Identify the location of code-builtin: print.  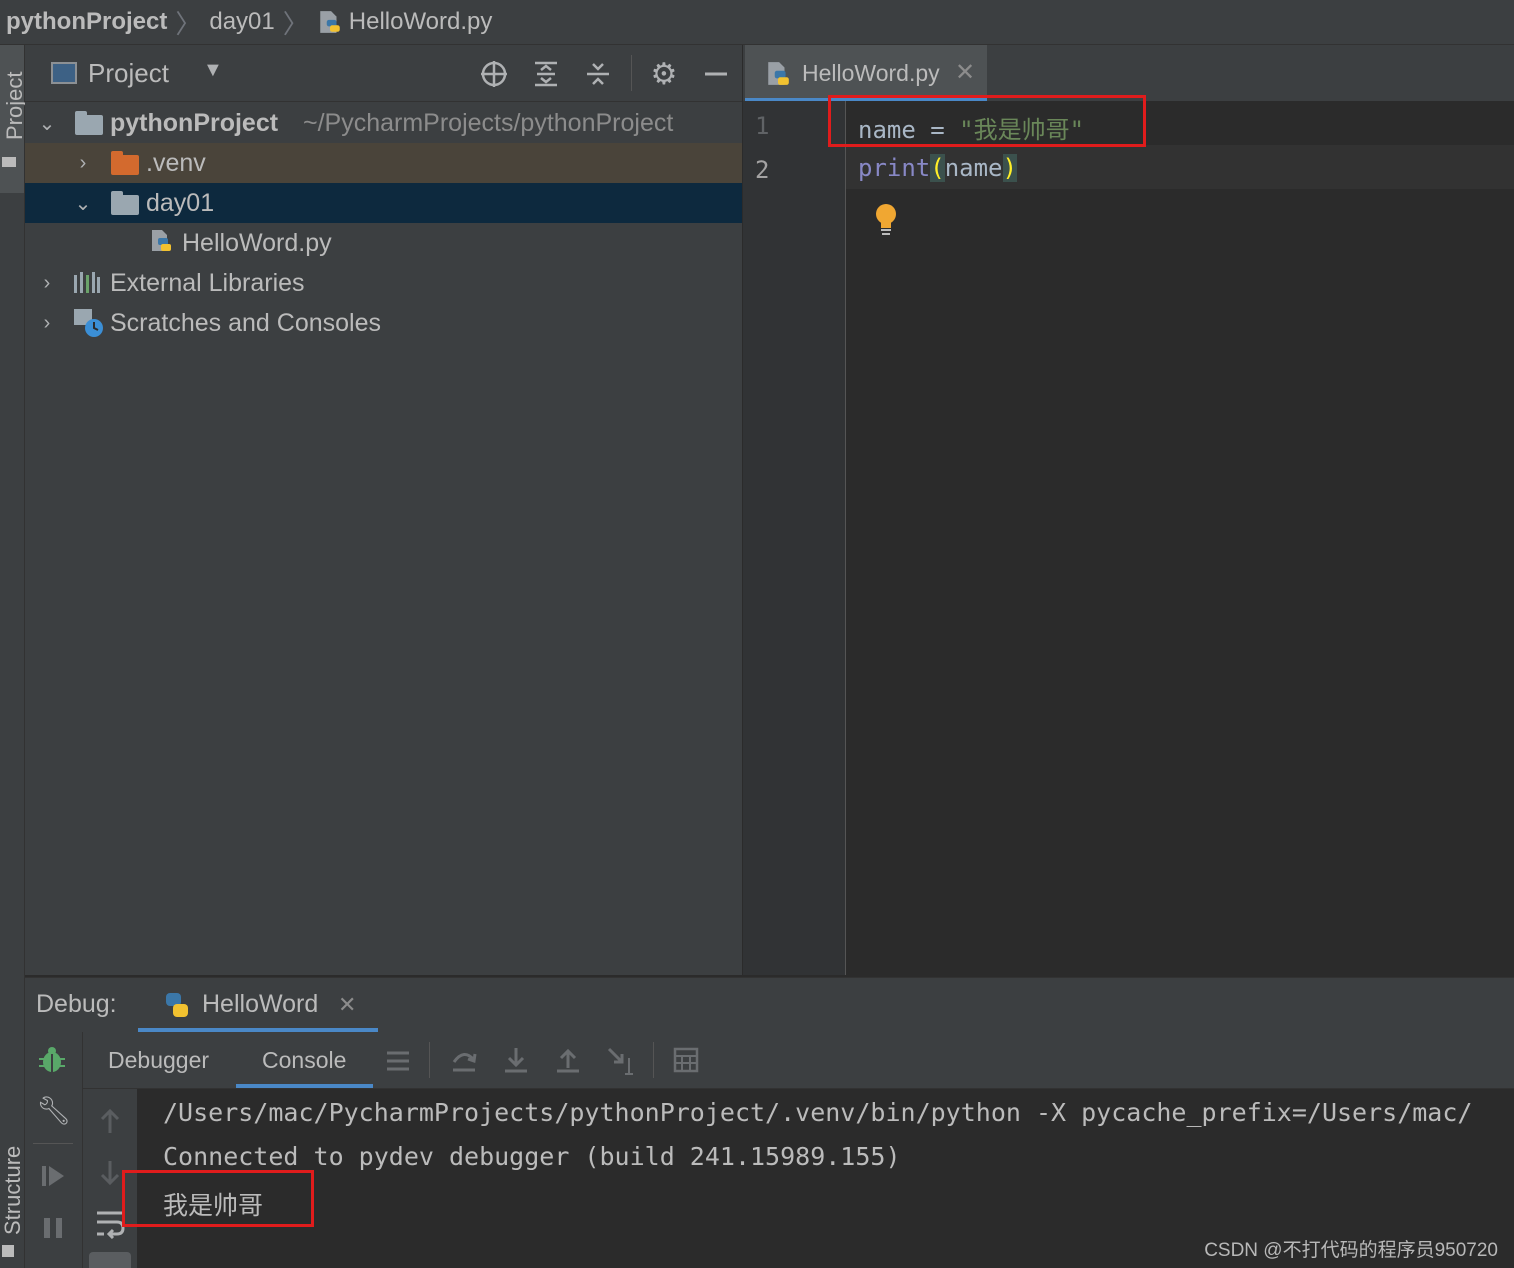
(894, 168).